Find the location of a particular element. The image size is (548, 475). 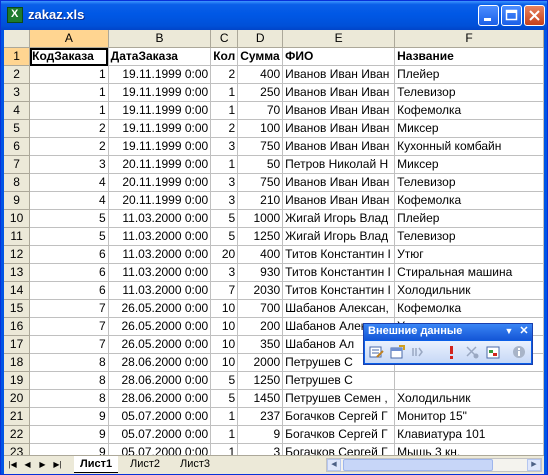

sheet-tab-2: Лист2 is located at coordinates (145, 464).